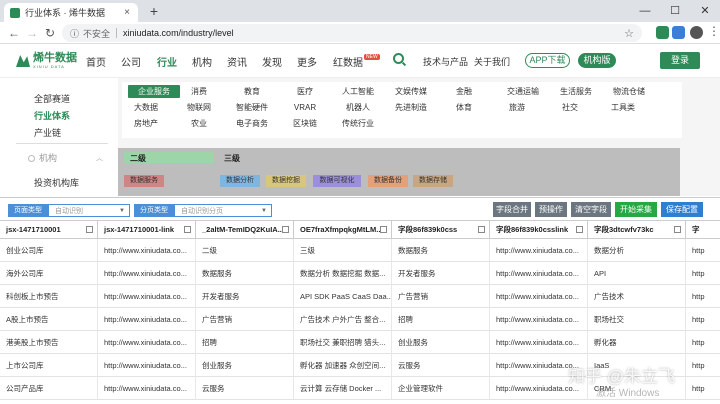 The height and width of the screenshot is (404, 720). Describe the element at coordinates (358, 91) in the screenshot. I see `industry-ai: 人工智能` at that location.